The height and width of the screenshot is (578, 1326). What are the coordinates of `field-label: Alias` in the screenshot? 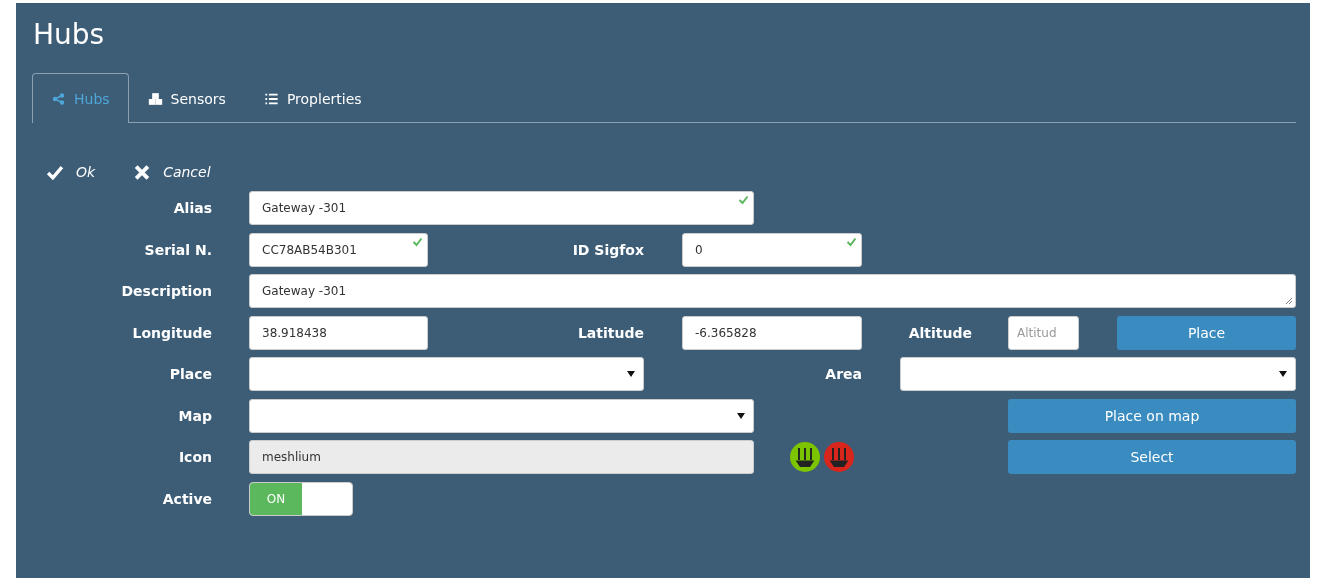 It's located at (192, 208).